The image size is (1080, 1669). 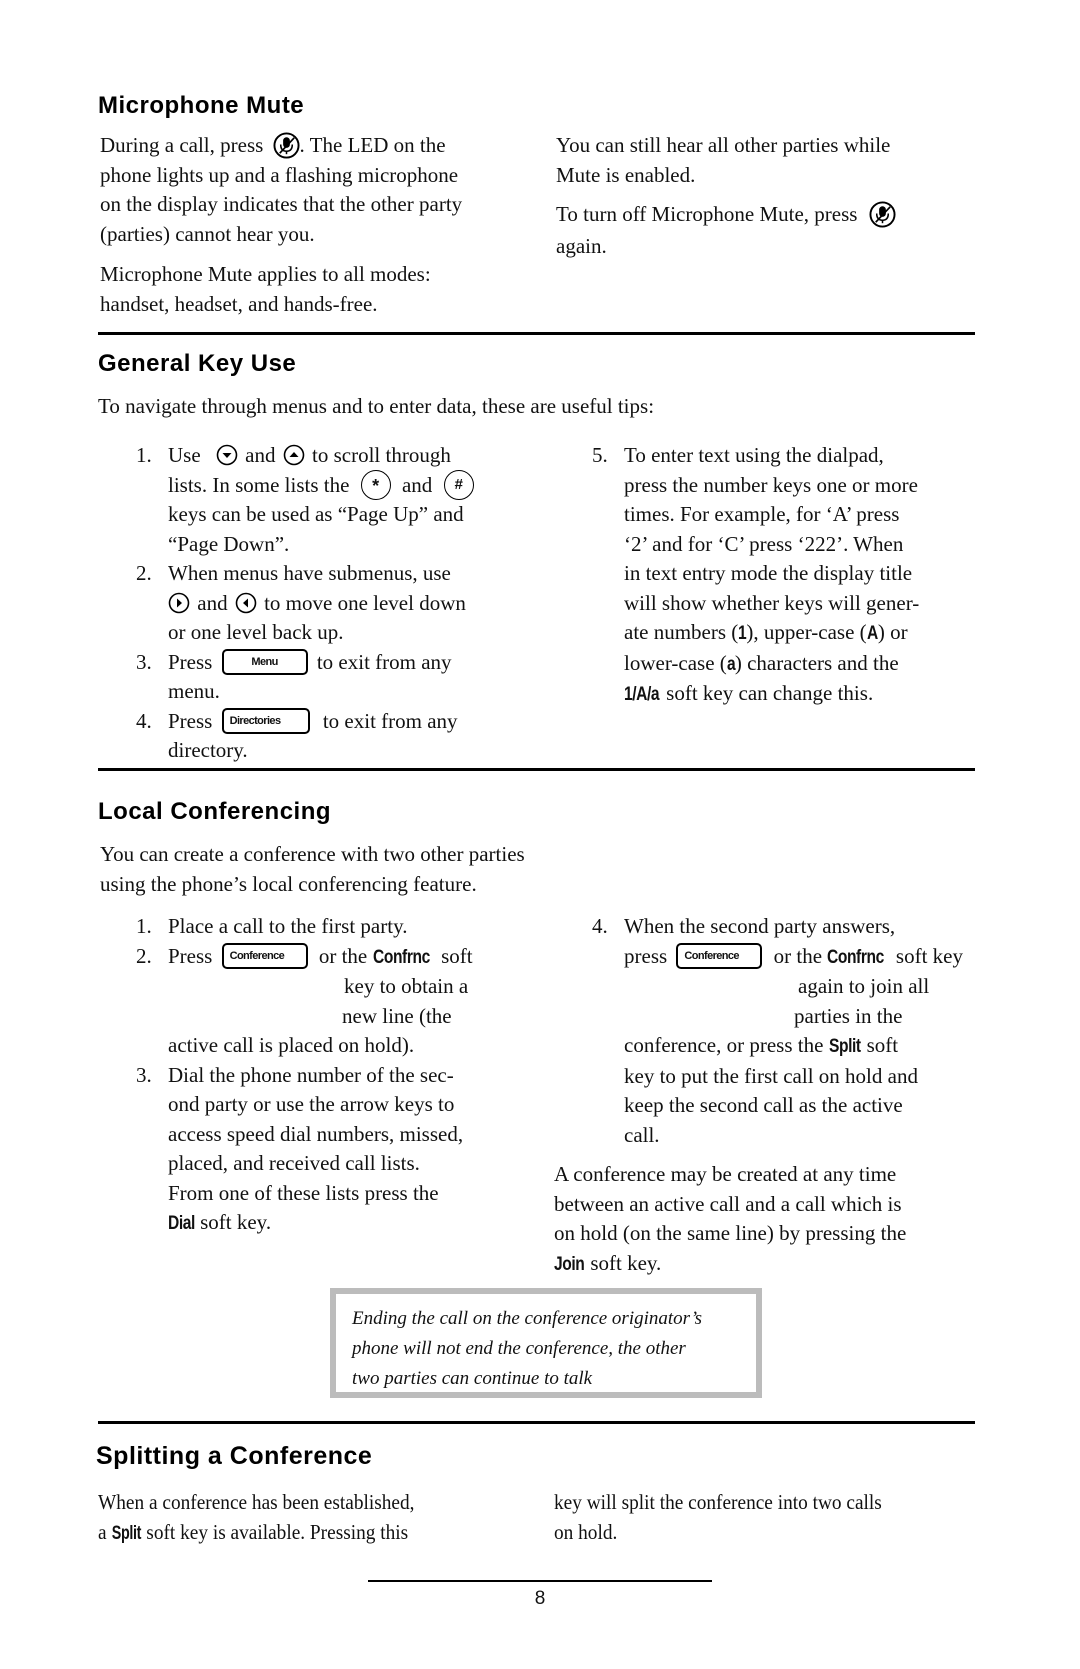 I want to click on text: “Page Down”., so click(x=229, y=543).